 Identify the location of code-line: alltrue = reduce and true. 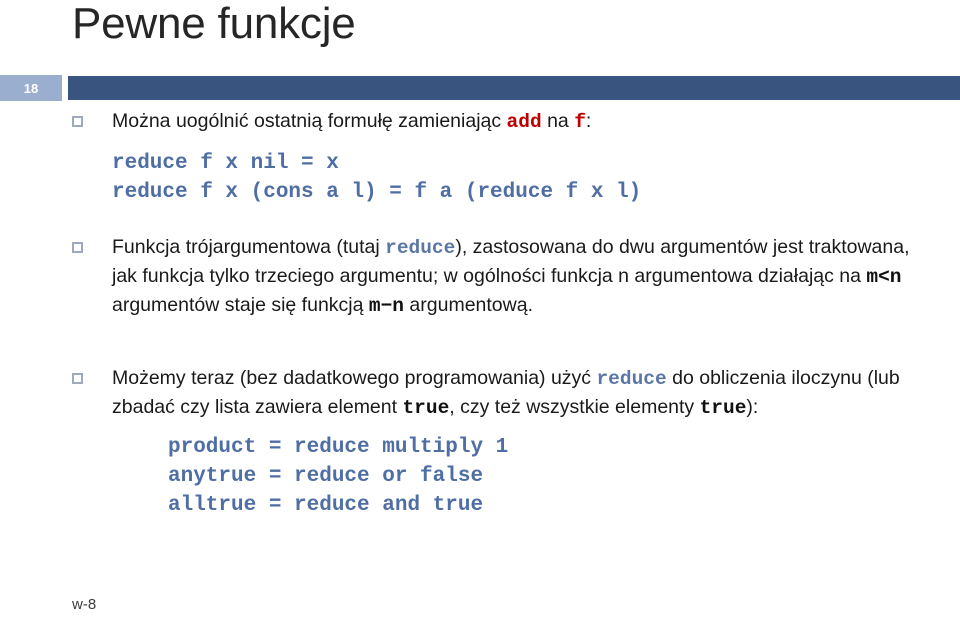
(326, 505).